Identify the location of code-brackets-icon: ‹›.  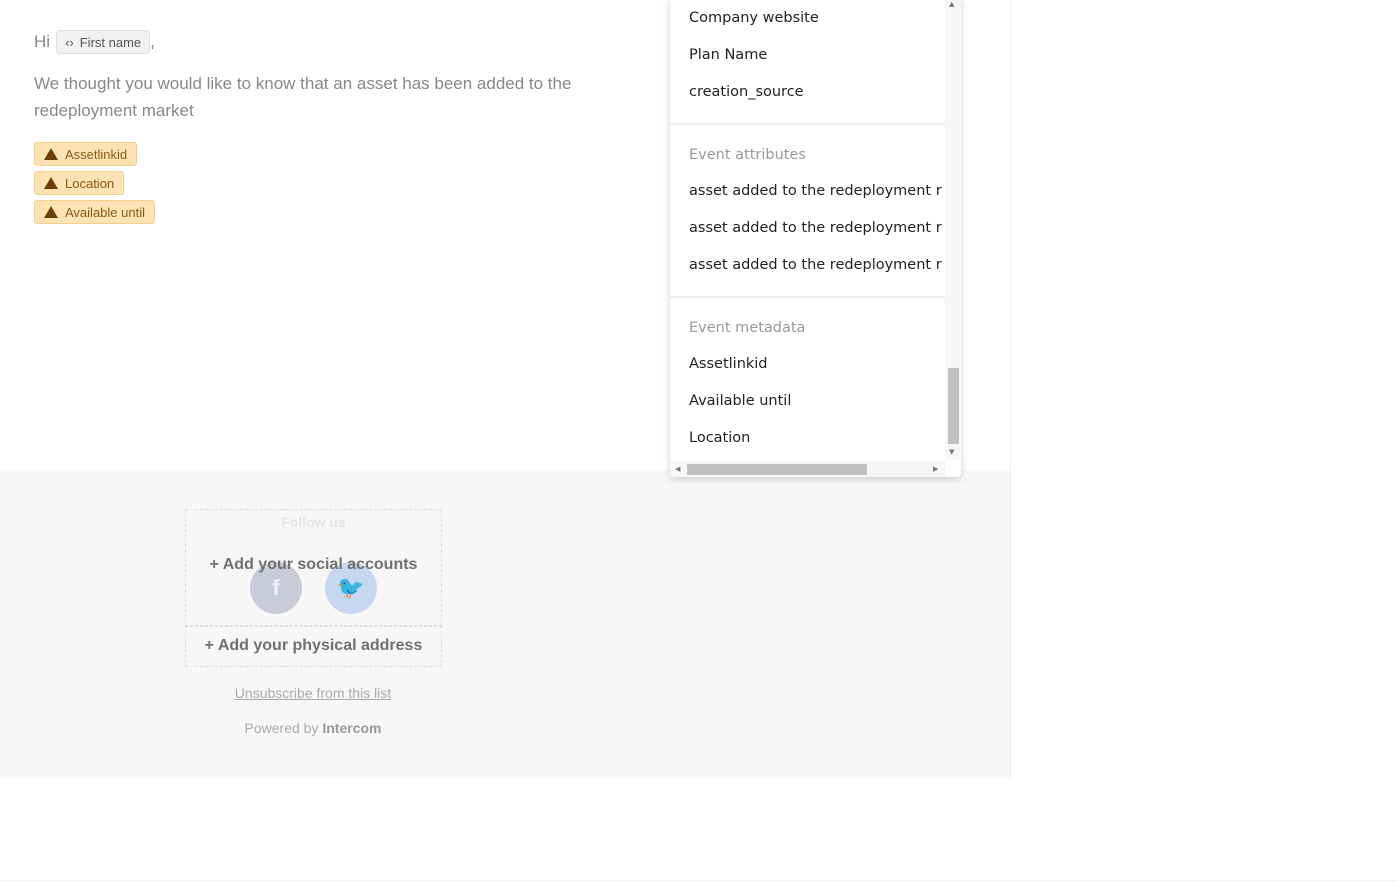
(69, 42).